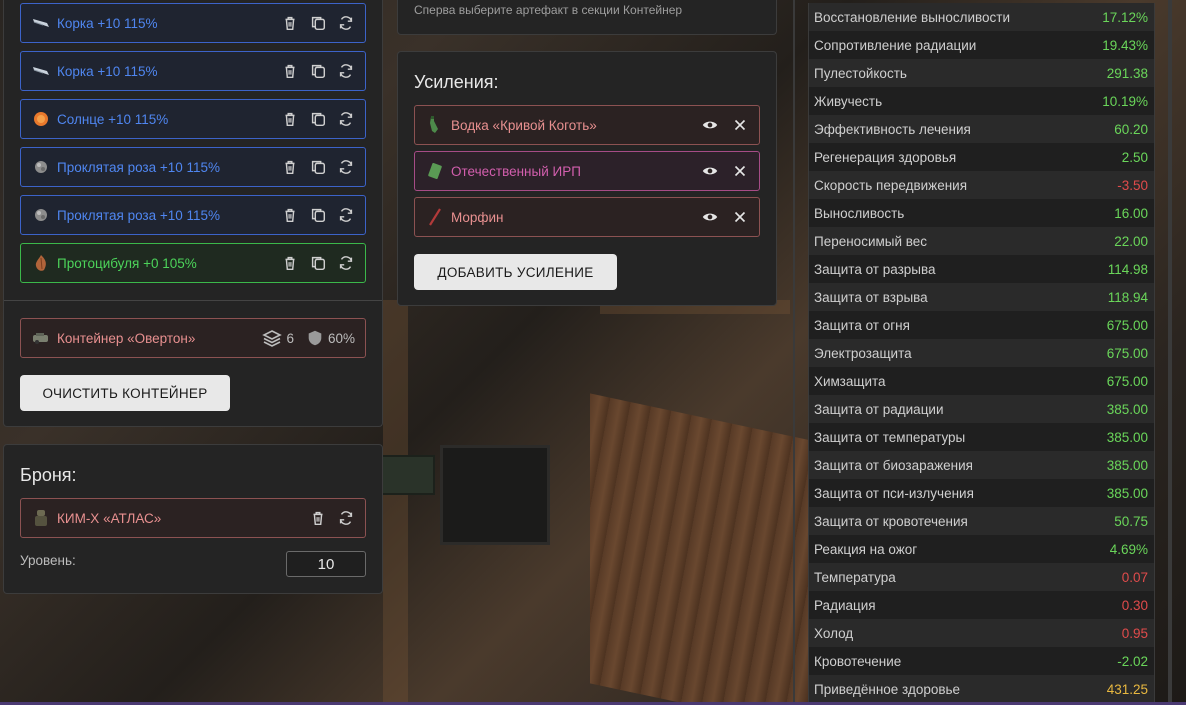 The image size is (1186, 705). What do you see at coordinates (1134, 157) in the screenshot?
I see `stat-value: 2.50` at bounding box center [1134, 157].